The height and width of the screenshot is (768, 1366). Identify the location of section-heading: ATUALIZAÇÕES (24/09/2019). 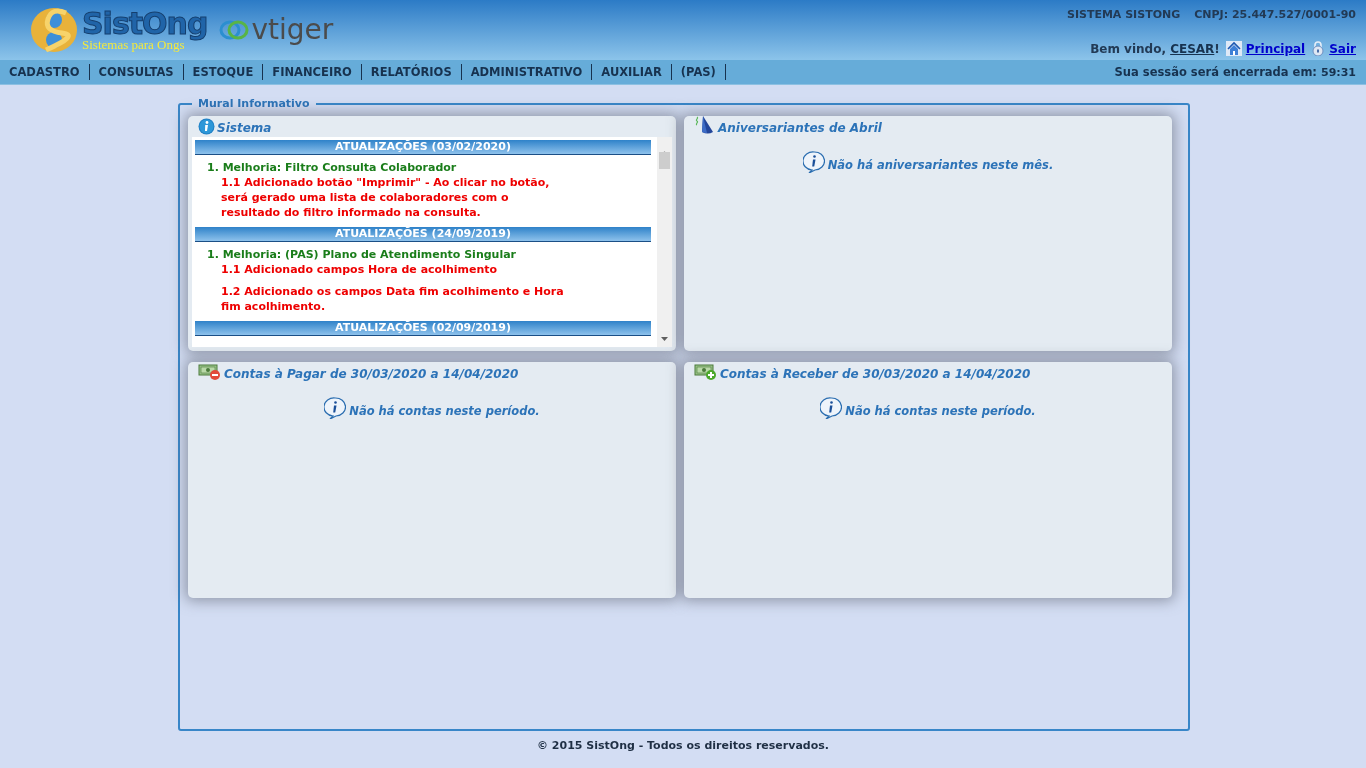
(423, 234).